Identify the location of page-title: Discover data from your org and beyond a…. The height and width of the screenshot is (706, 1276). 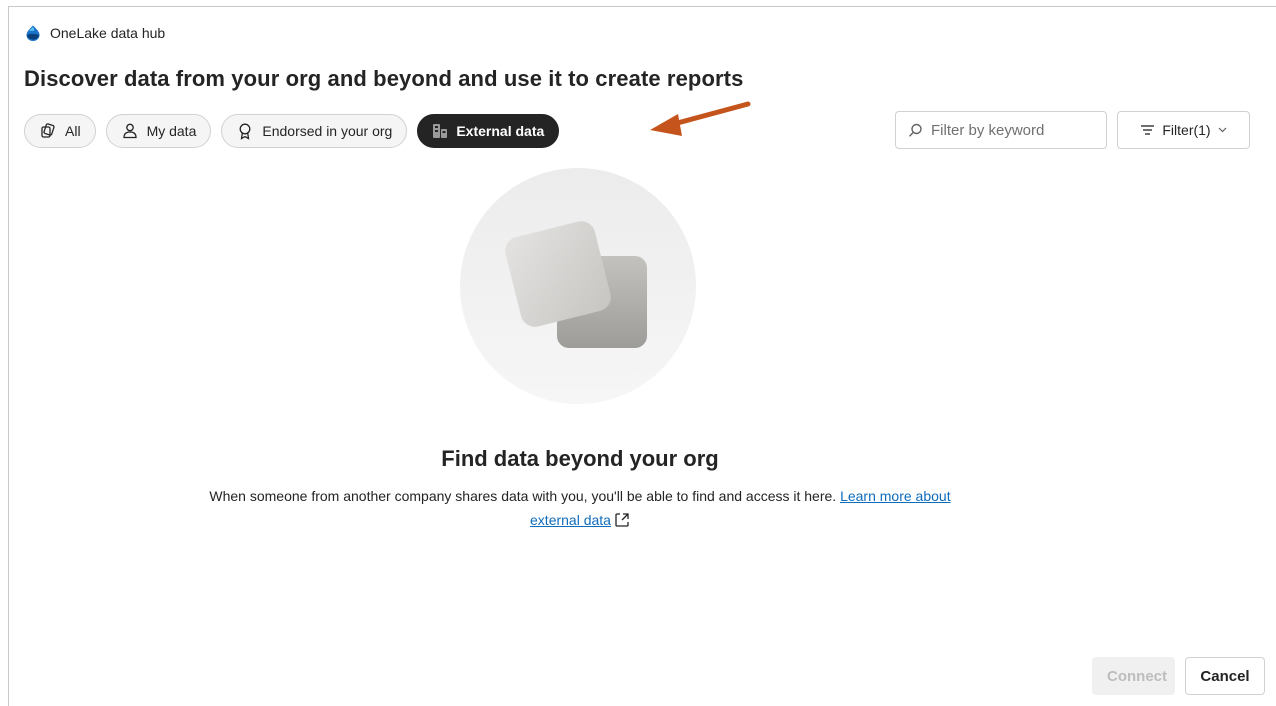
(384, 78).